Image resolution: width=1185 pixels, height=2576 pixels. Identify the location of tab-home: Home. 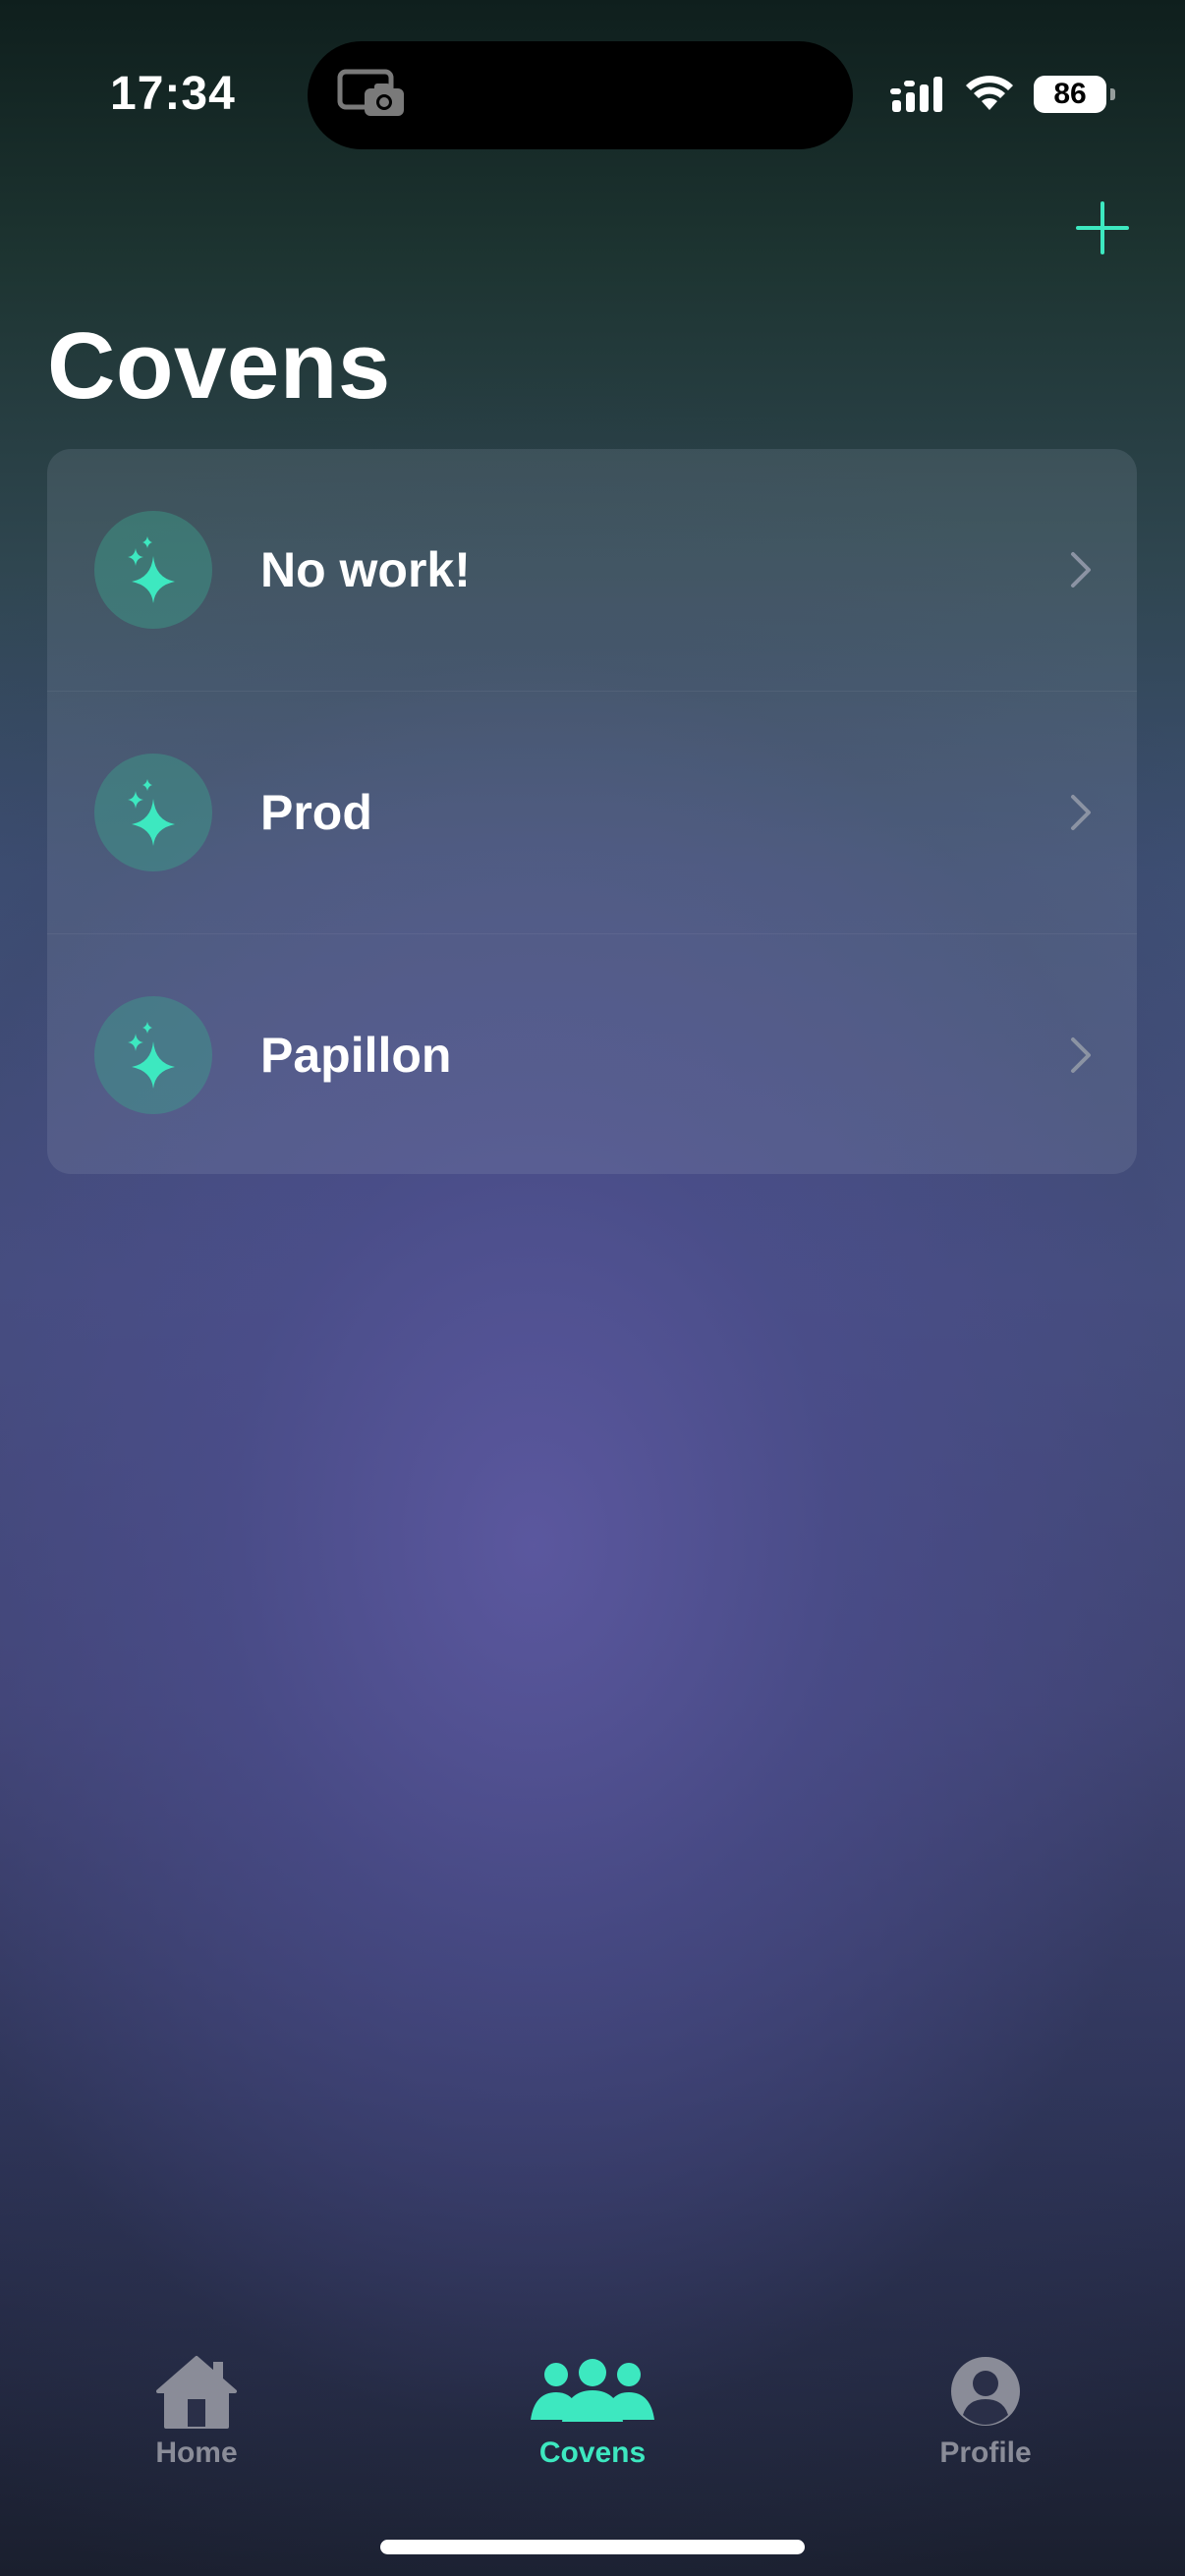
(197, 2411).